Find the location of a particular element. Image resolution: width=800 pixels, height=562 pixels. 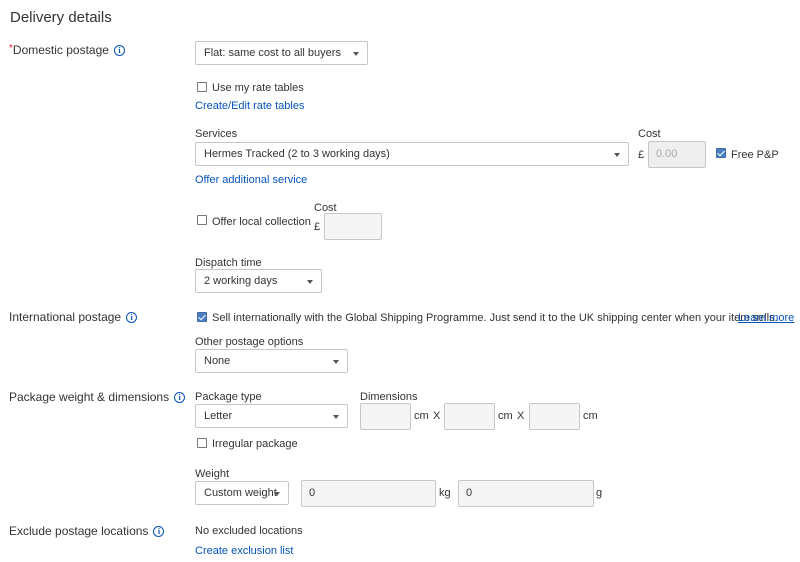

package-weight-dimensions-label: Package weight & dimensions i is located at coordinates (97, 397).